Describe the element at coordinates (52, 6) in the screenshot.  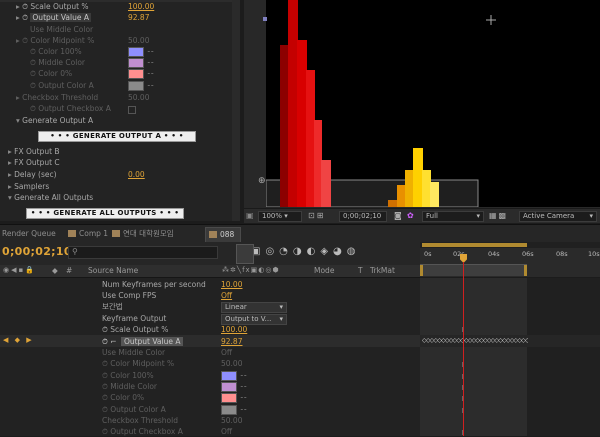
I see `ec-scale-output-row: ▸ ⏱ Scale Output %` at that location.